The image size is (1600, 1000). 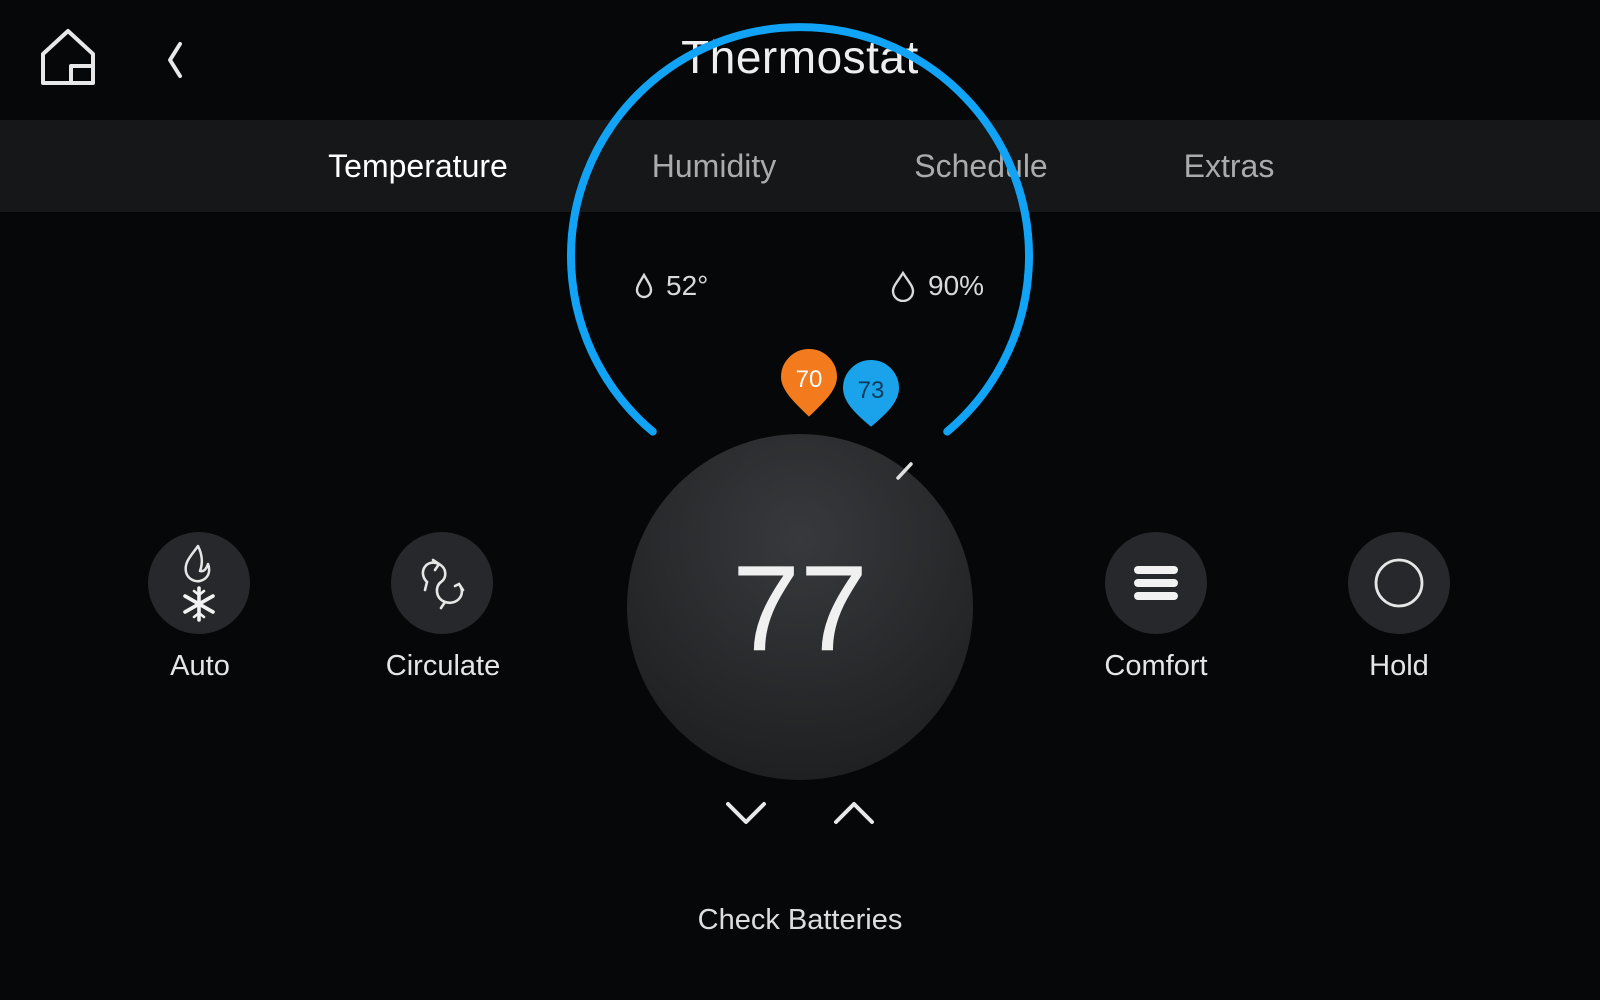 What do you see at coordinates (871, 390) in the screenshot?
I see `cool-setpoint-value: 73` at bounding box center [871, 390].